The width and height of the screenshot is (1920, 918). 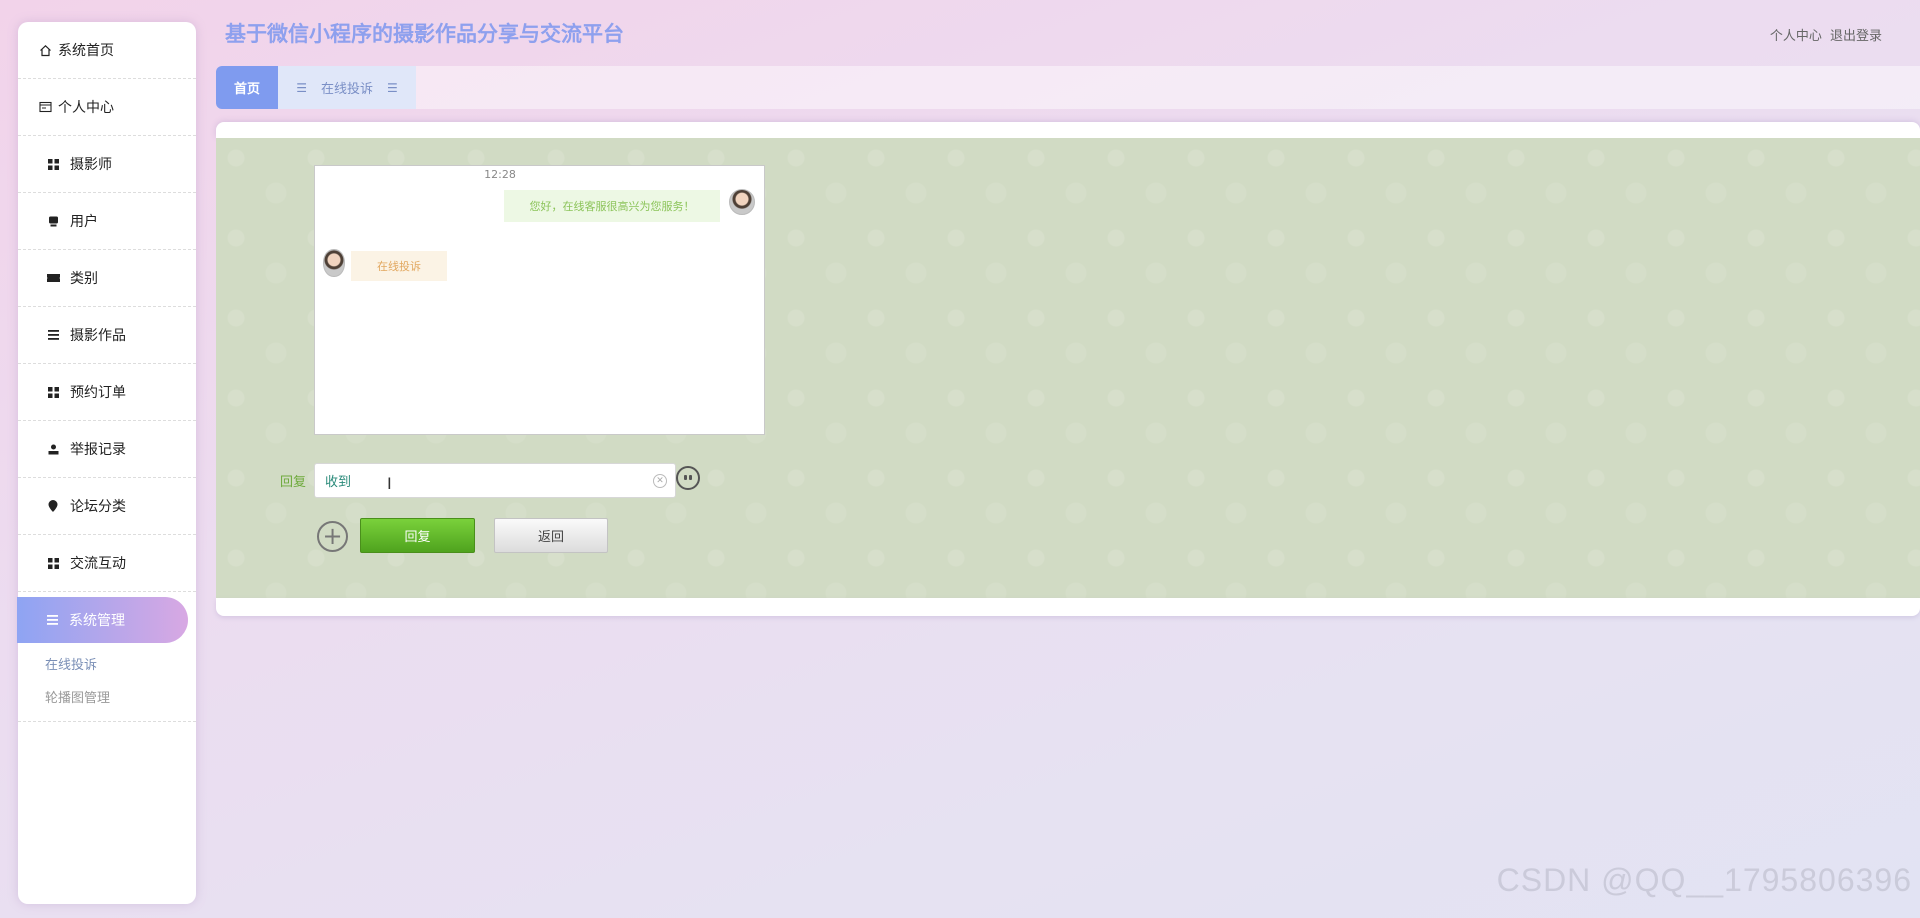 I want to click on tab-close-icon: ☰, so click(x=392, y=88).